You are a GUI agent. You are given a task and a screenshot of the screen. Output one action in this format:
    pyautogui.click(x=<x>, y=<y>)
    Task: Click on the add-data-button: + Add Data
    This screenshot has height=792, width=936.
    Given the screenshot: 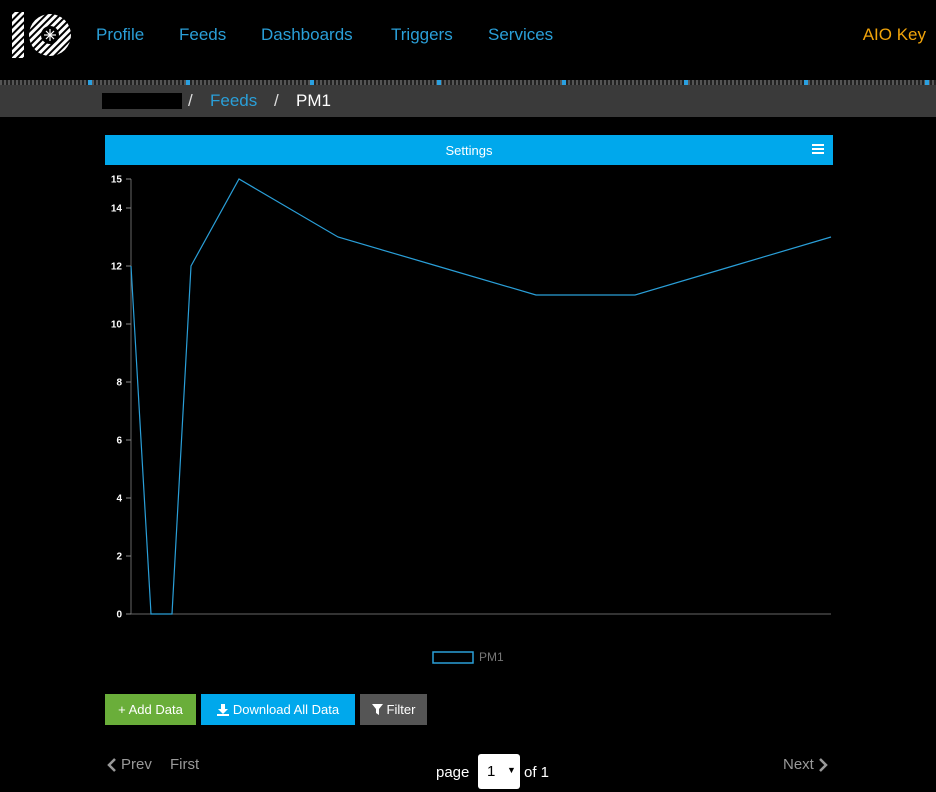 What is the action you would take?
    pyautogui.click(x=150, y=709)
    